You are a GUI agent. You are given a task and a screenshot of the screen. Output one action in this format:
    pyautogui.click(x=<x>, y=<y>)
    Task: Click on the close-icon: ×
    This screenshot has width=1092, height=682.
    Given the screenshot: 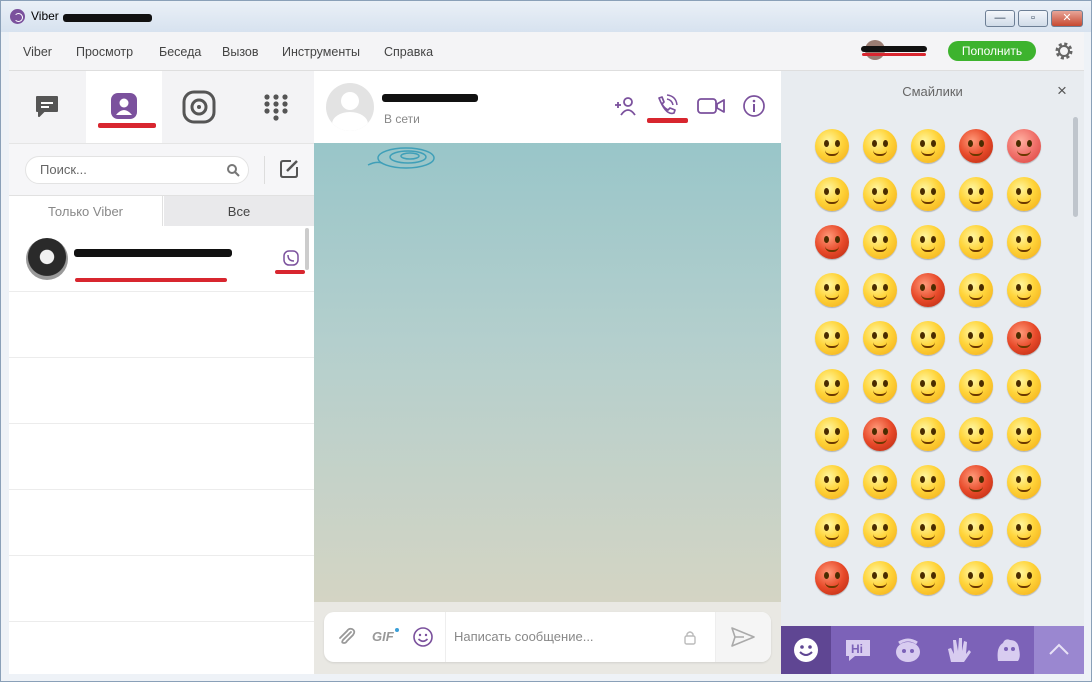 What is the action you would take?
    pyautogui.click(x=1062, y=91)
    